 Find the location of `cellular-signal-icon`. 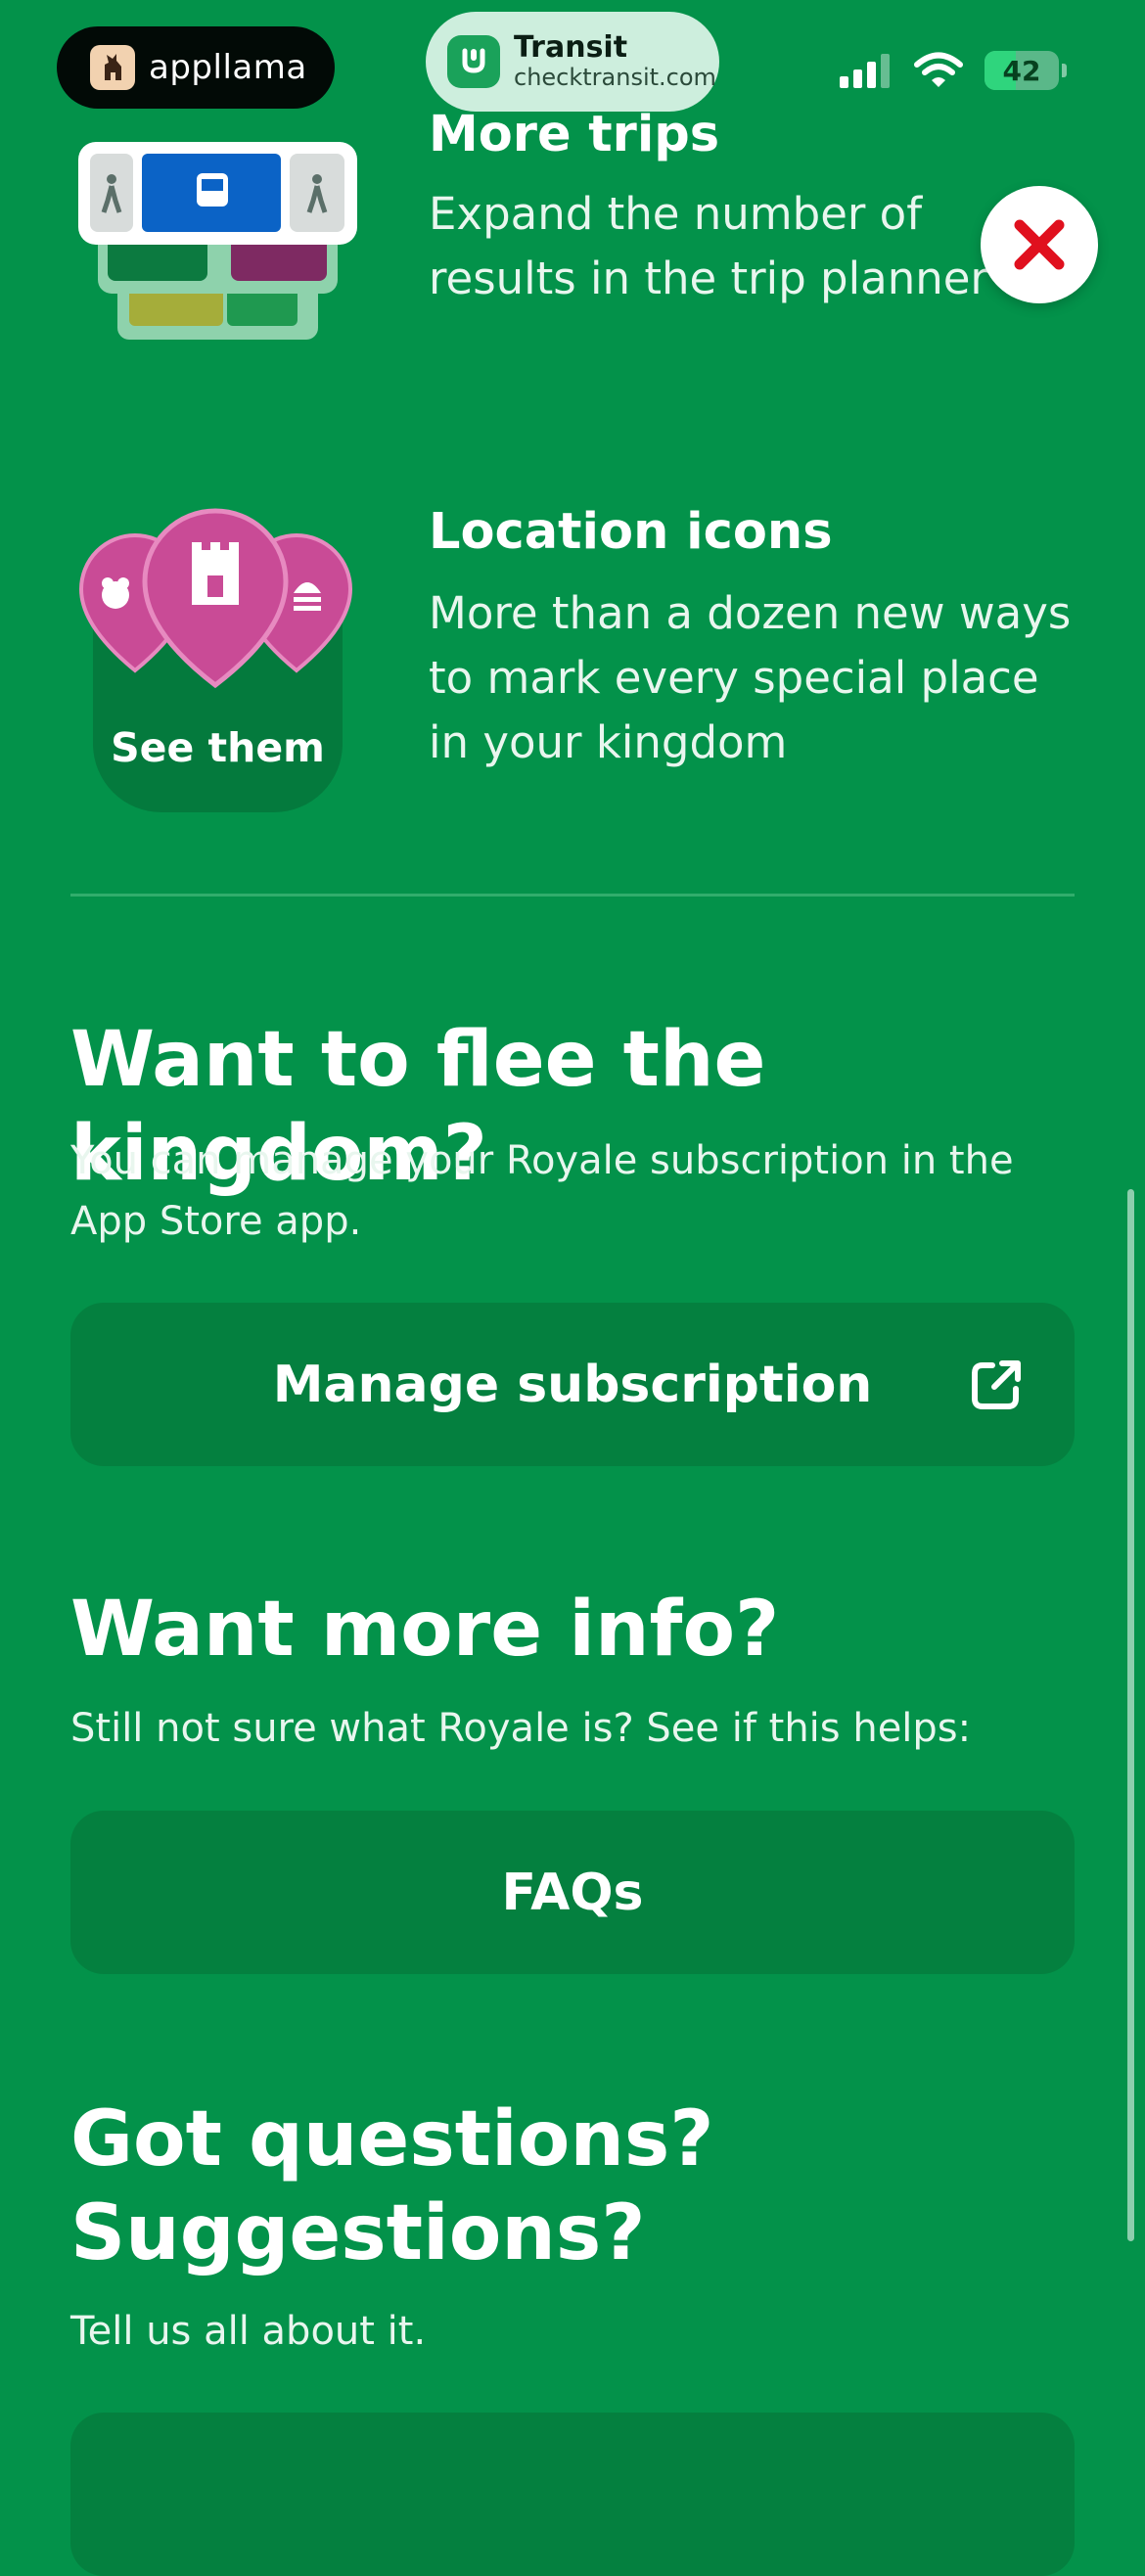

cellular-signal-icon is located at coordinates (865, 71).